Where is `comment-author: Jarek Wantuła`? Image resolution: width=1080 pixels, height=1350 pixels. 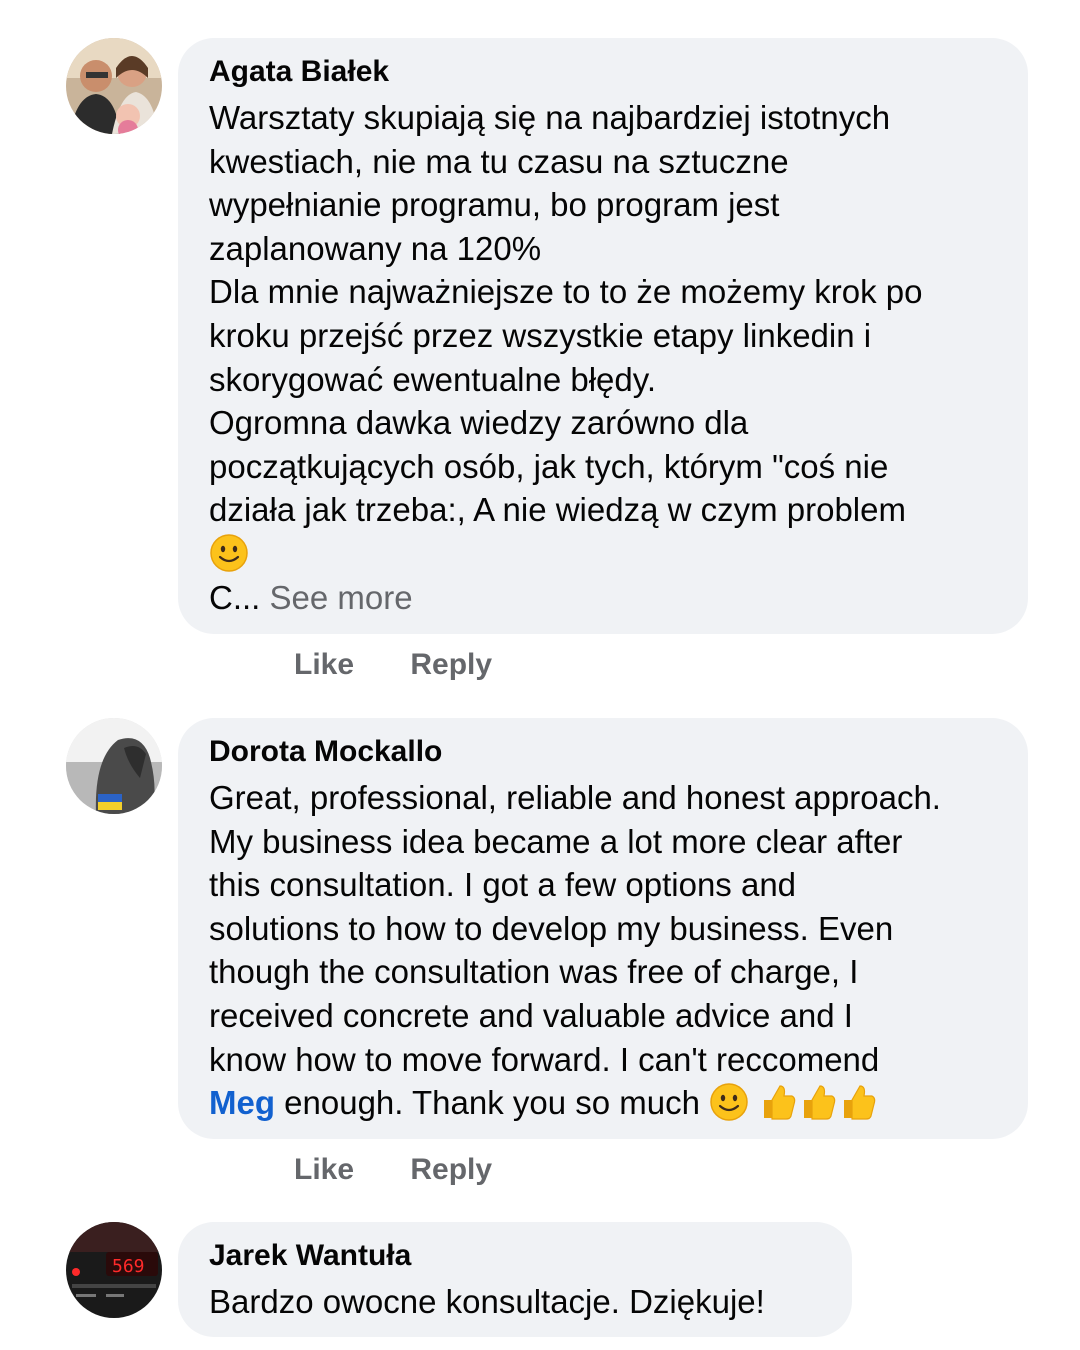
comment-author: Jarek Wantuła is located at coordinates (517, 1256).